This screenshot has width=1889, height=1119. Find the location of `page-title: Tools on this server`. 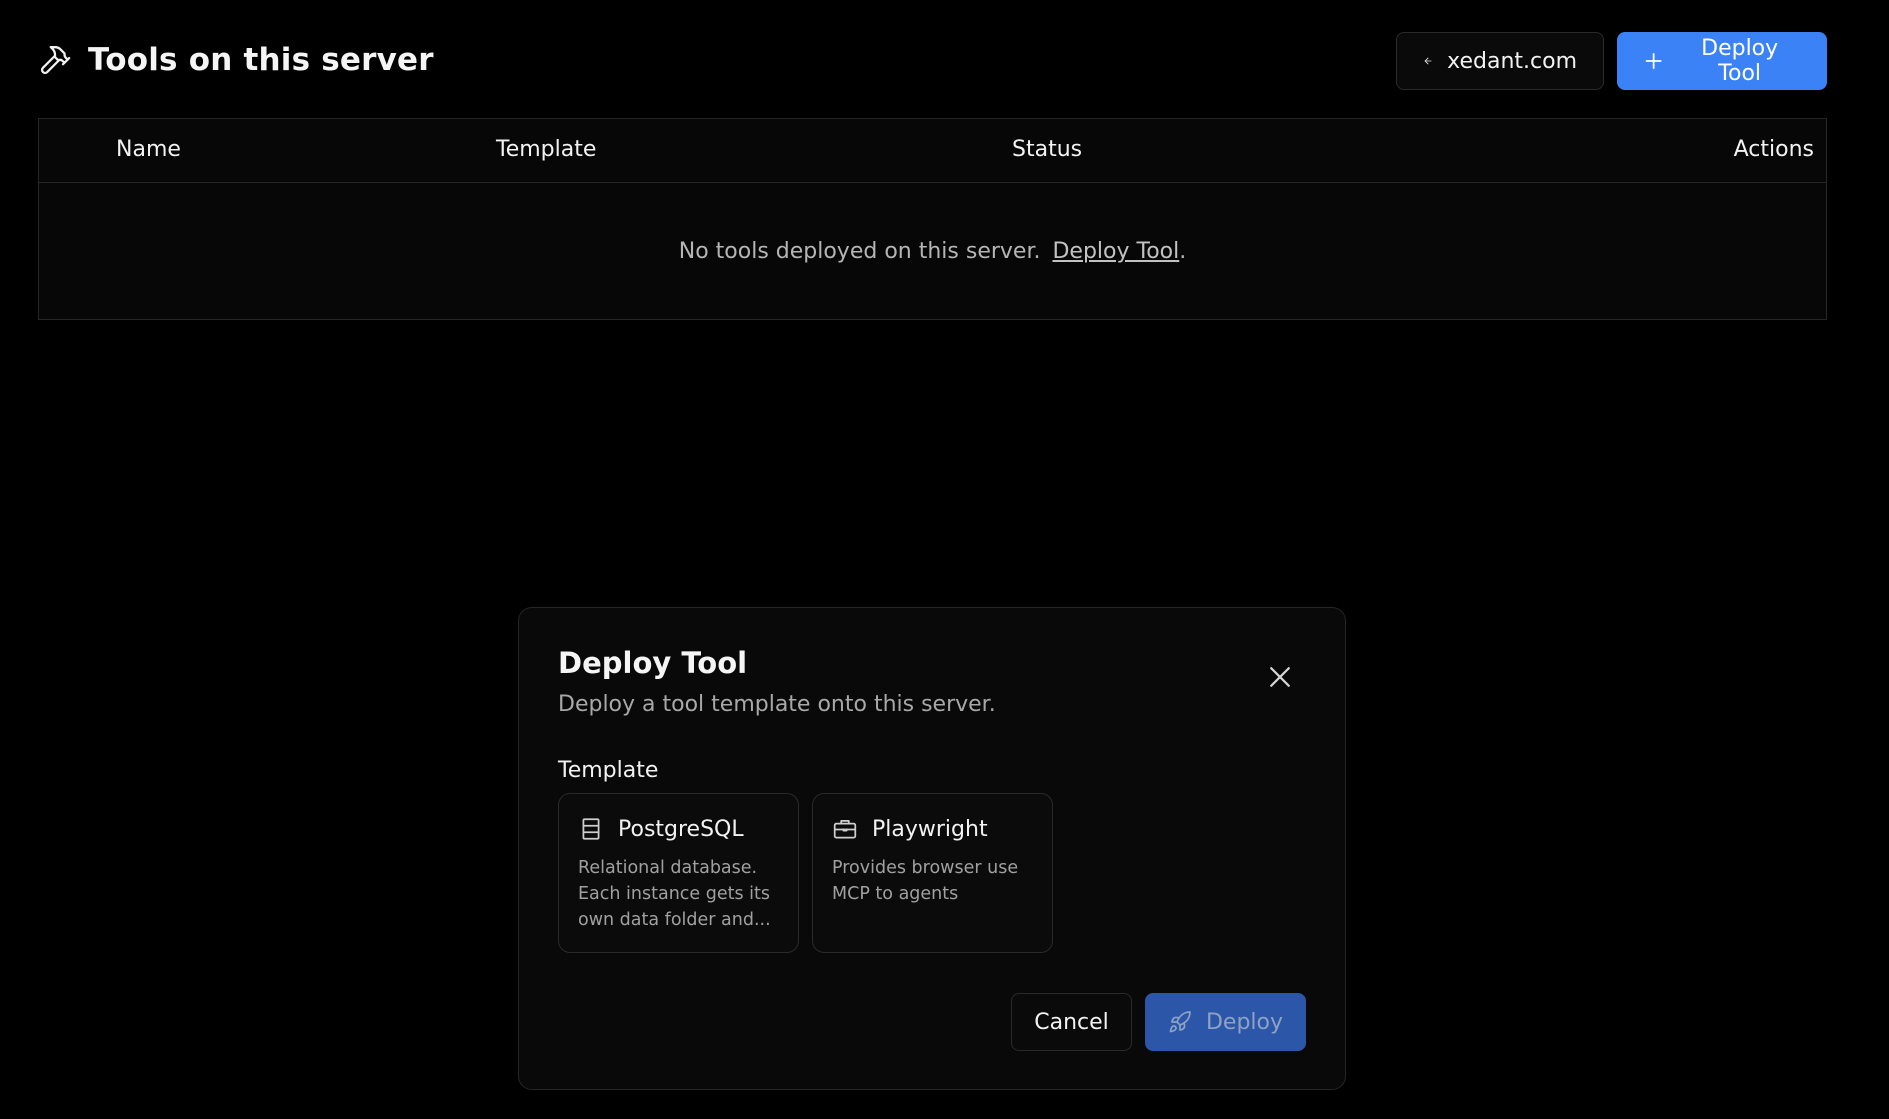

page-title: Tools on this server is located at coordinates (261, 60).